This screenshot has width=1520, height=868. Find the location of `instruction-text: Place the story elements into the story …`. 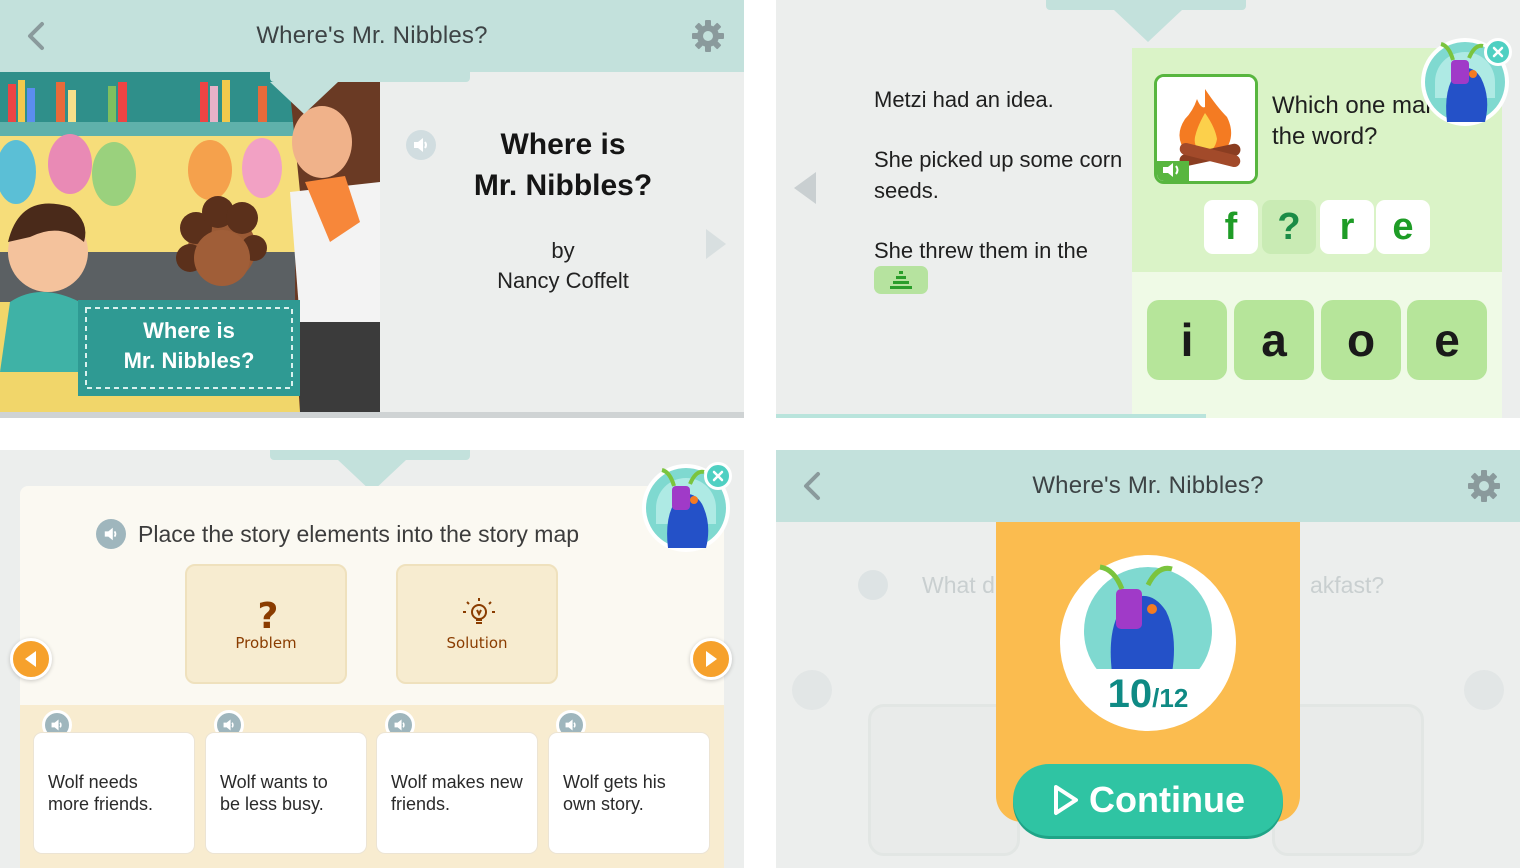

instruction-text: Place the story elements into the story … is located at coordinates (359, 533).